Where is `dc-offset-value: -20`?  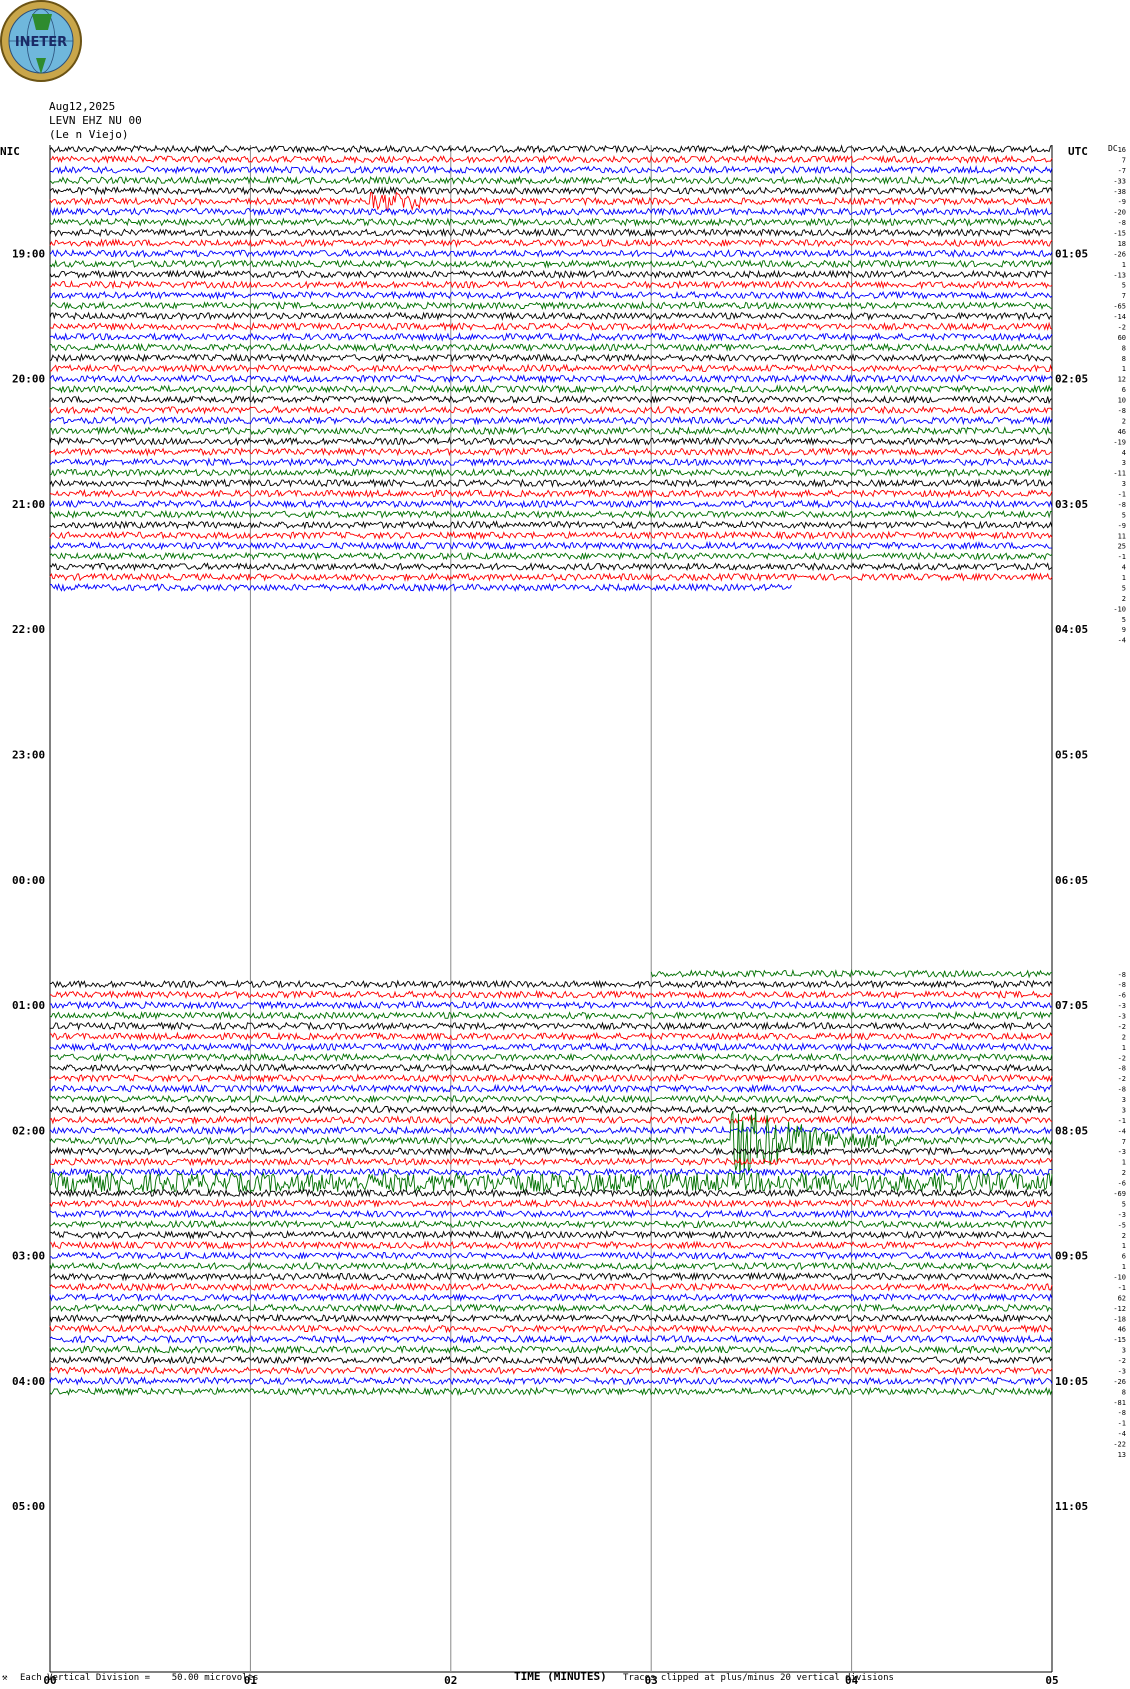
dc-offset-value: -20 is located at coordinates (1119, 213).